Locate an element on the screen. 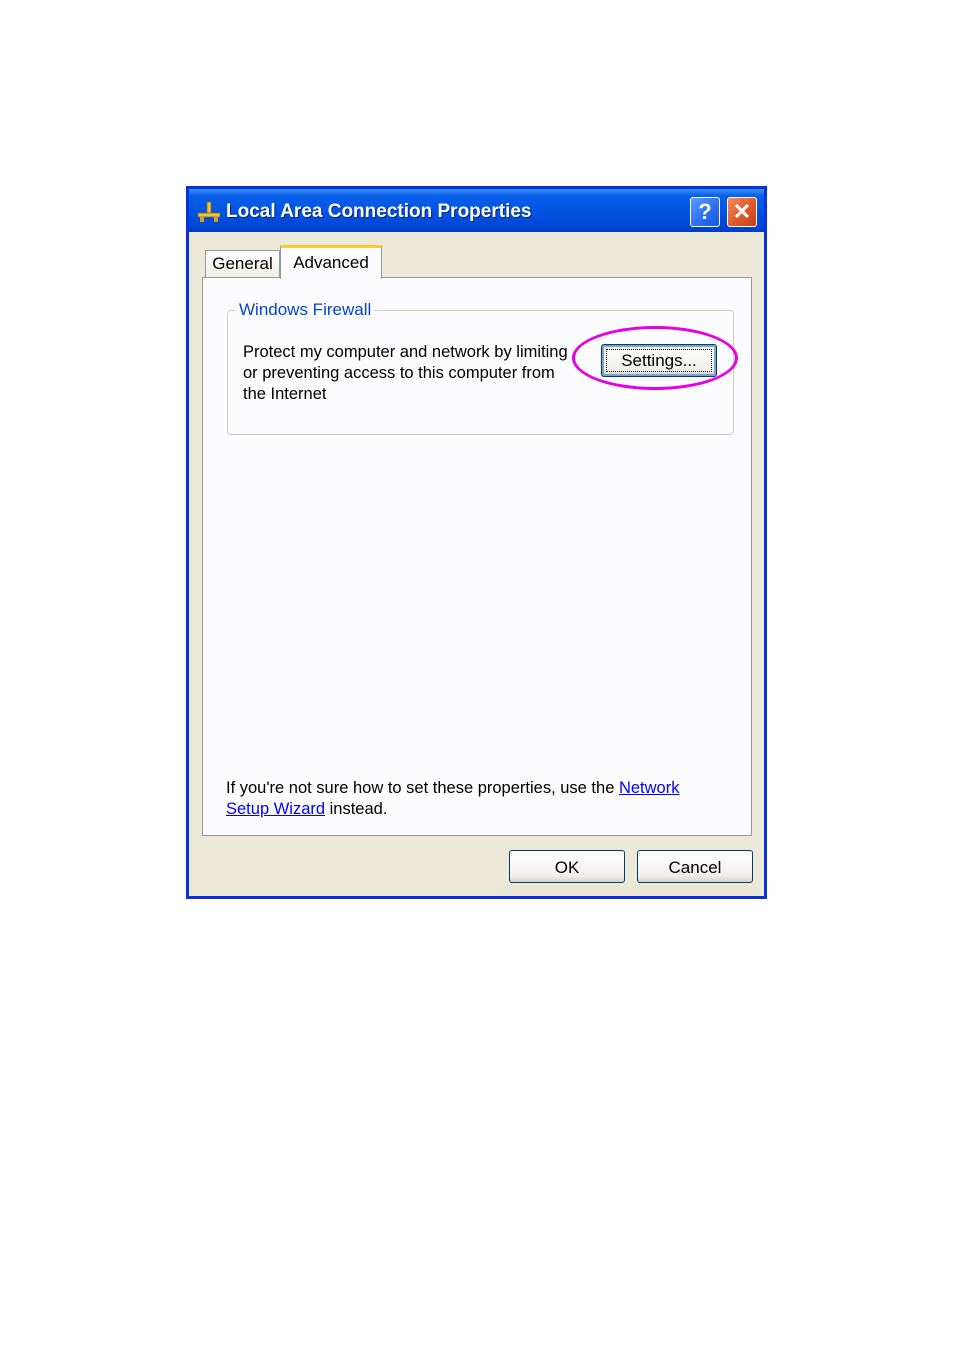 The image size is (954, 1352). window-title: Local Area Connection Properties is located at coordinates (379, 211).